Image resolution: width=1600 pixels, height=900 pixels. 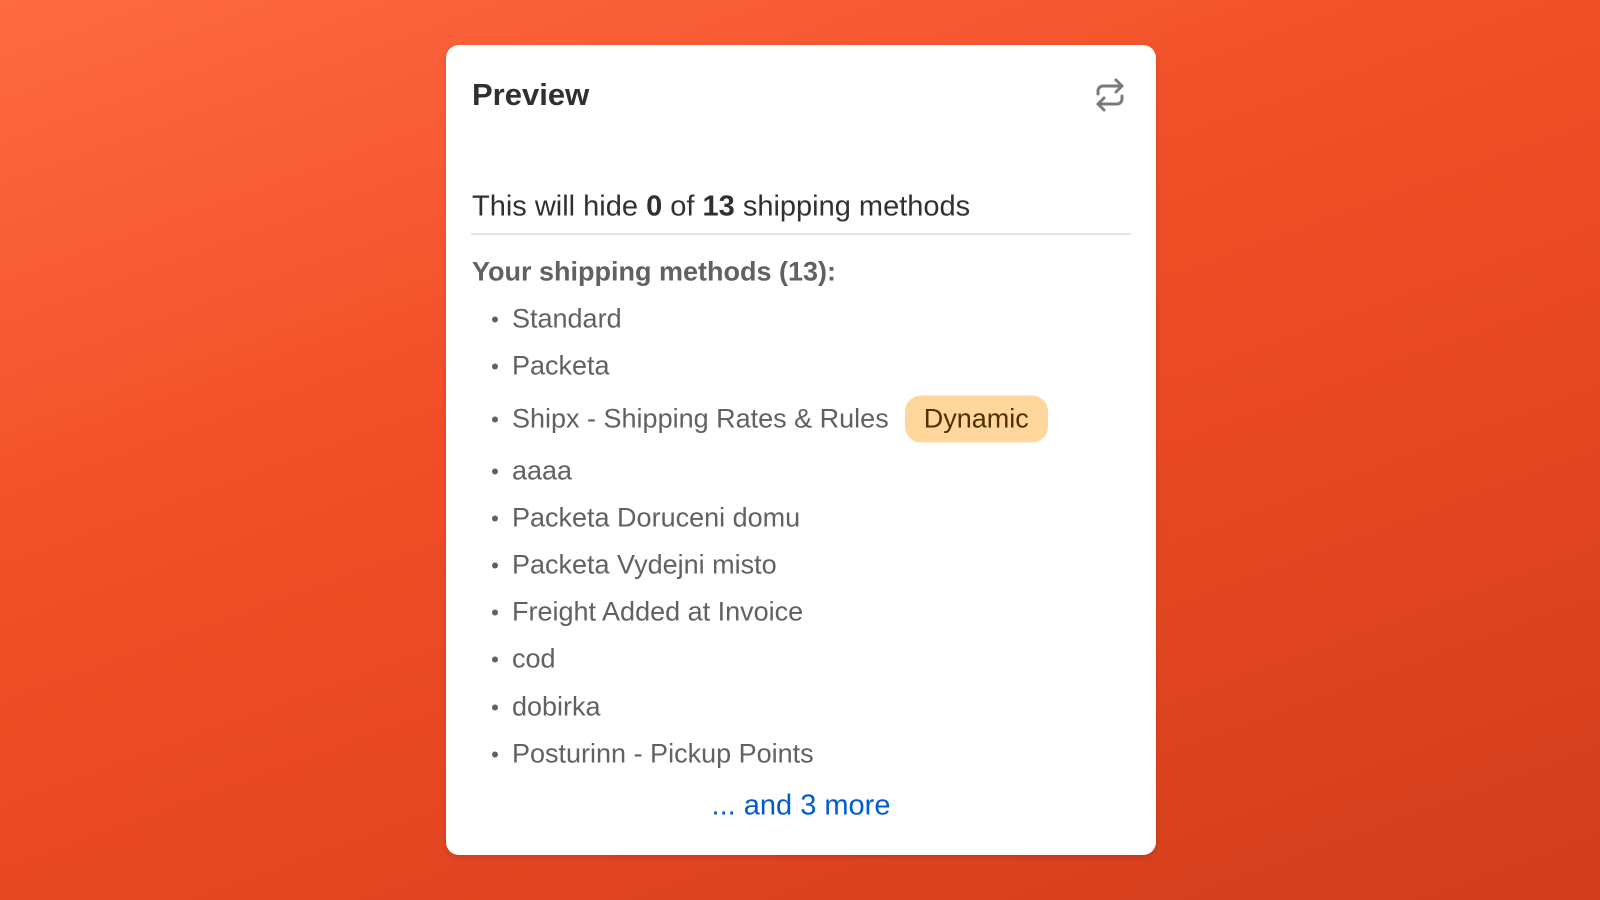 I want to click on refresh-icon, so click(x=1110, y=95).